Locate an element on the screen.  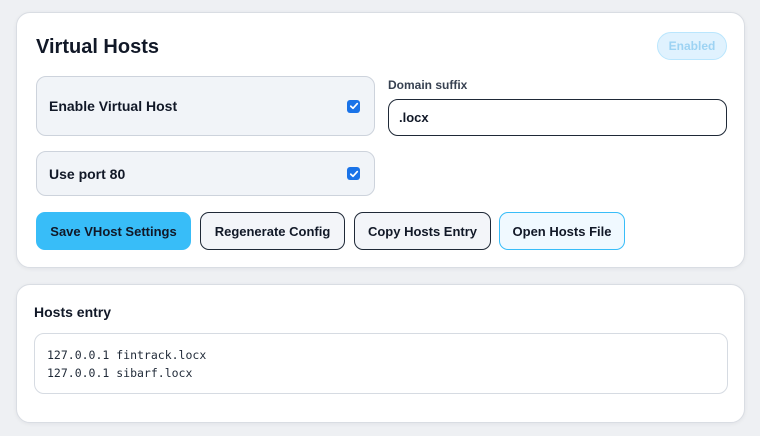
hosts-entry-title: Hosts entry is located at coordinates (73, 312).